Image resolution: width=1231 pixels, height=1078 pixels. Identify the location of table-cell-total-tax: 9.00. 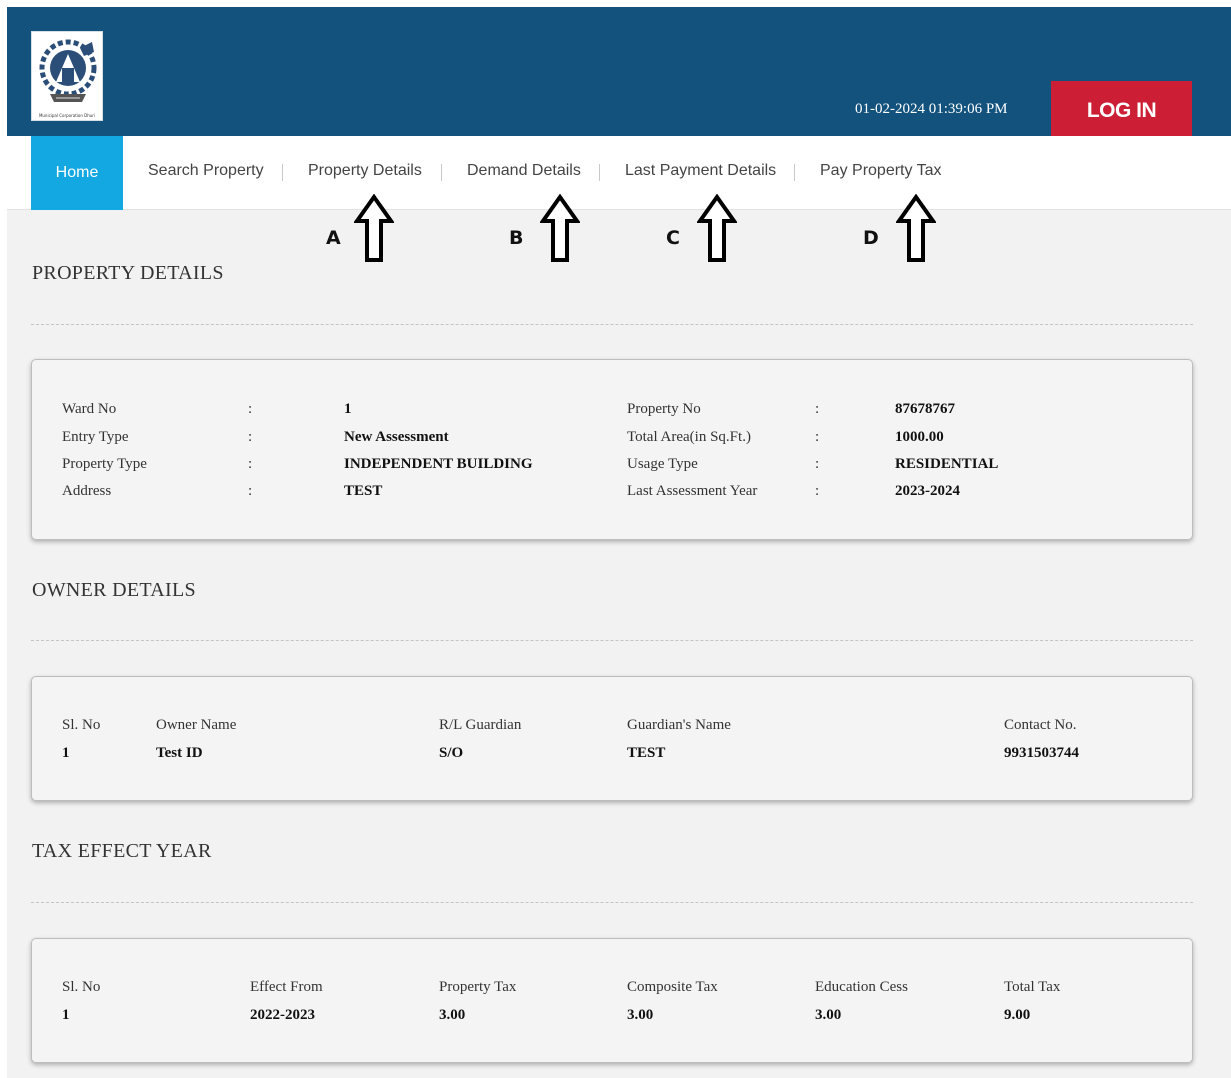
(1017, 1015).